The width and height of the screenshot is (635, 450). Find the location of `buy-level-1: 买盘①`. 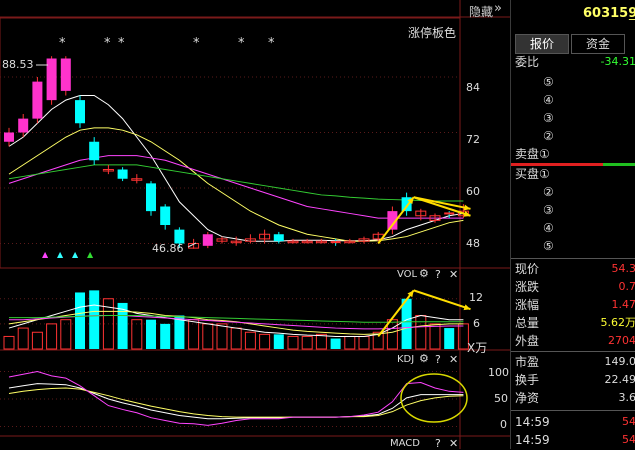

buy-level-1: 买盘① is located at coordinates (532, 174).